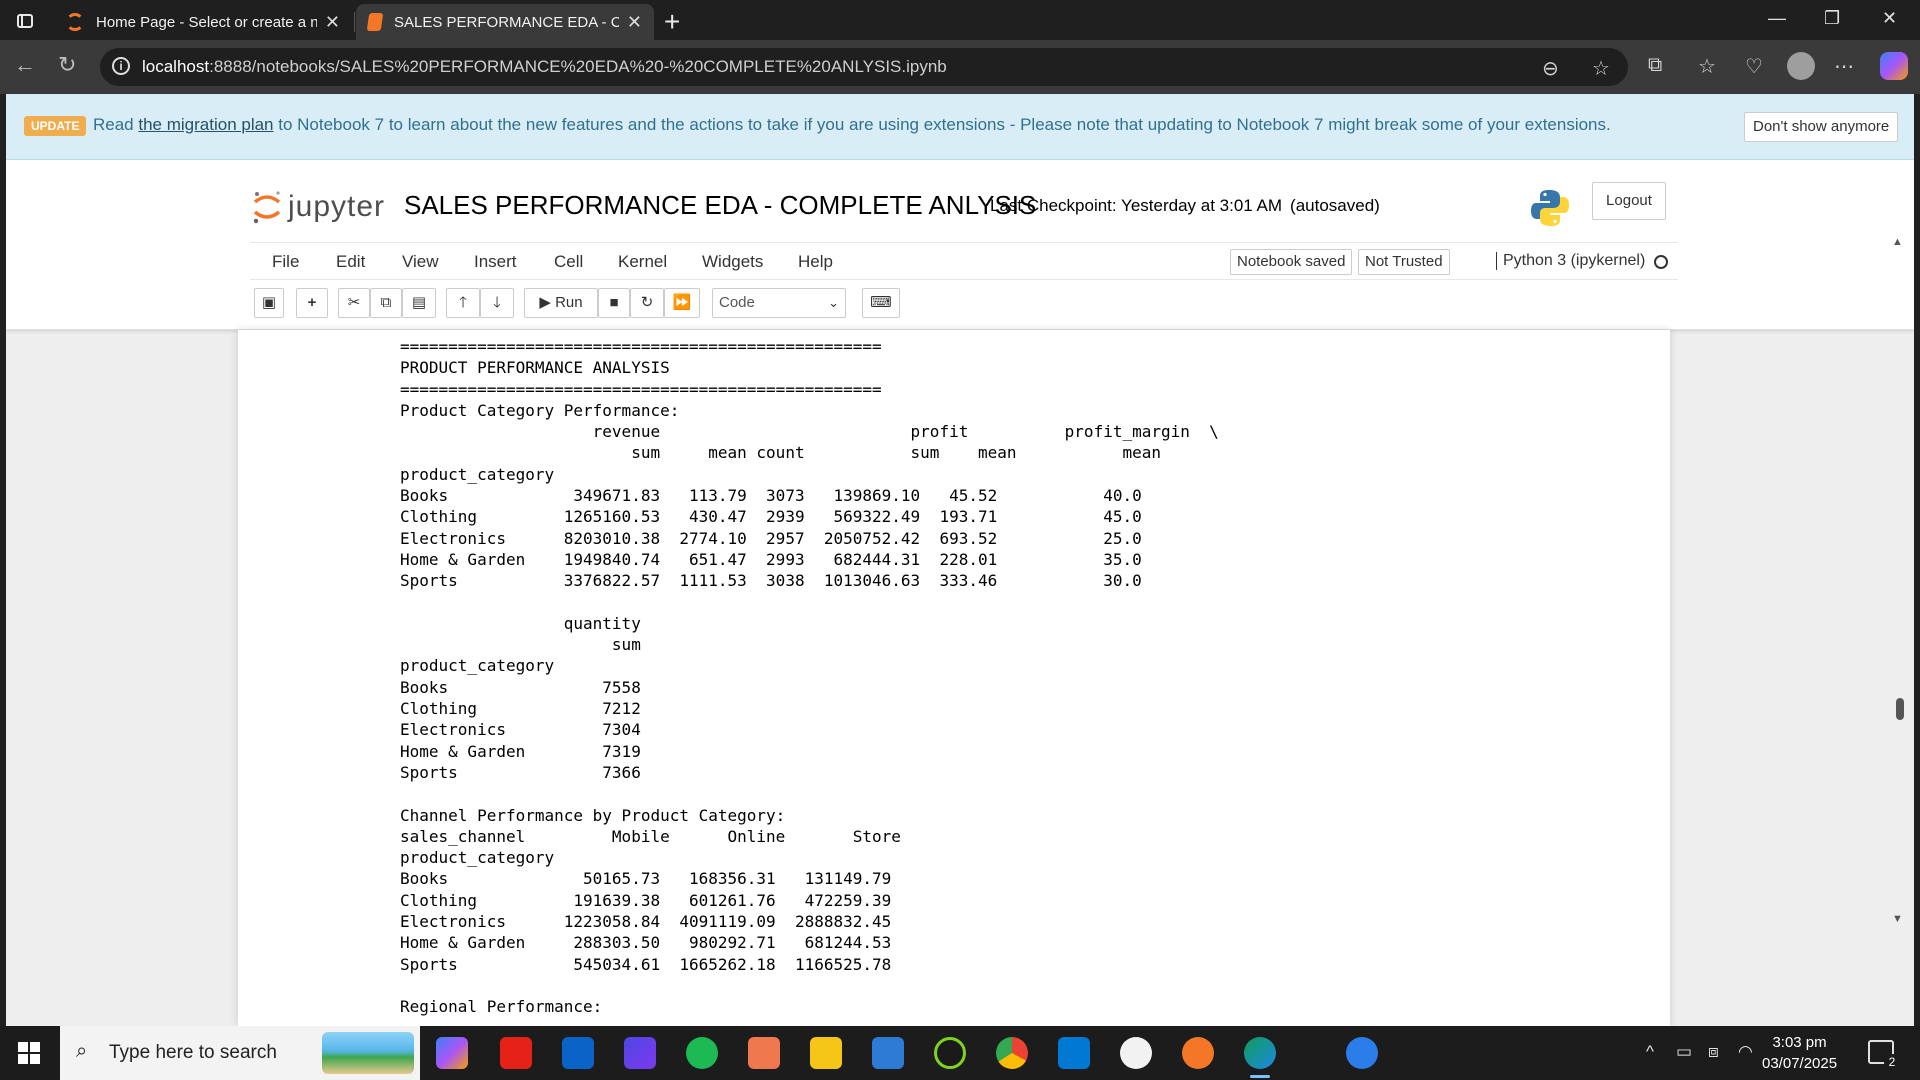  Describe the element at coordinates (67, 65) in the screenshot. I see `reload-icon: ↻` at that location.